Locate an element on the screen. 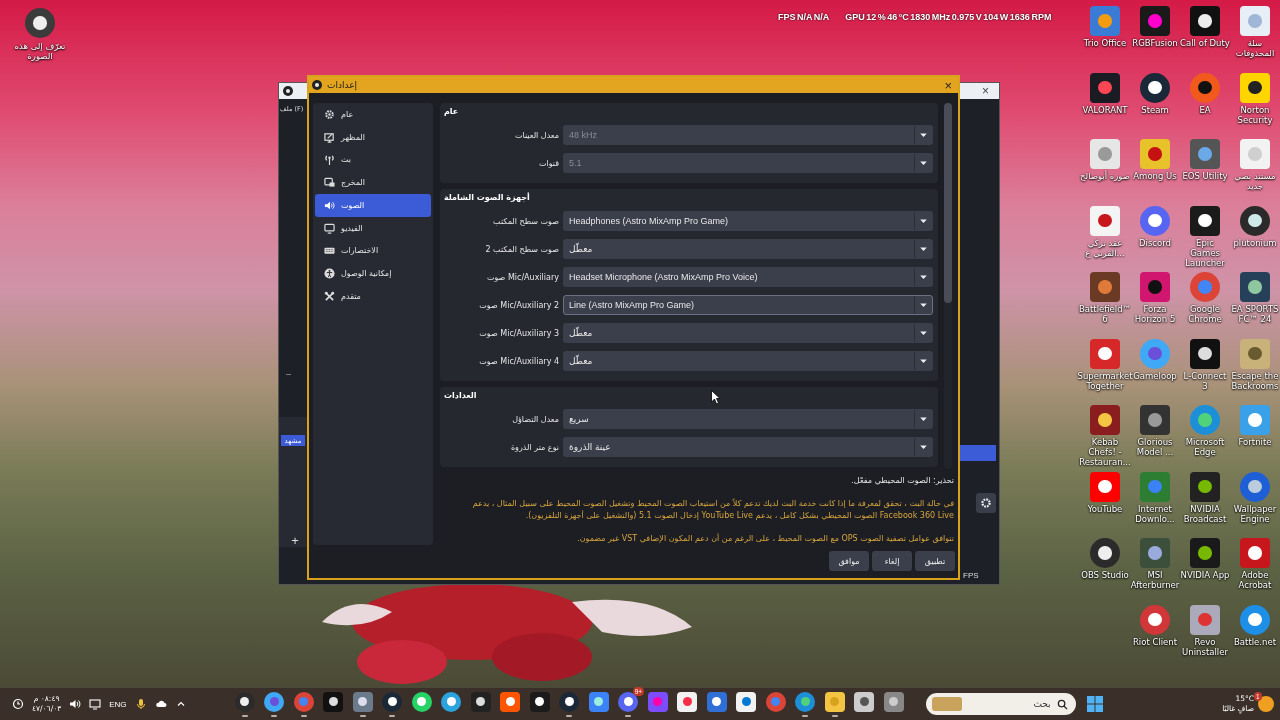 The width and height of the screenshot is (1280, 720). sidebar-item: عام is located at coordinates (373, 114).